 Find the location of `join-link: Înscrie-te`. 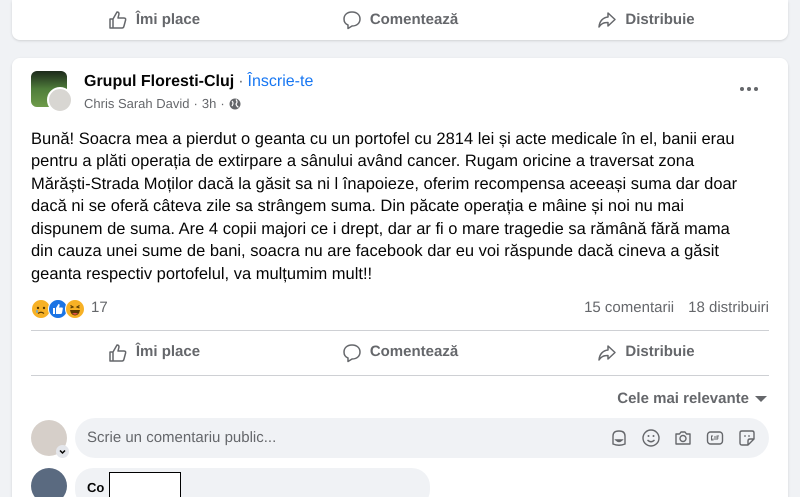

join-link: Înscrie-te is located at coordinates (281, 82).